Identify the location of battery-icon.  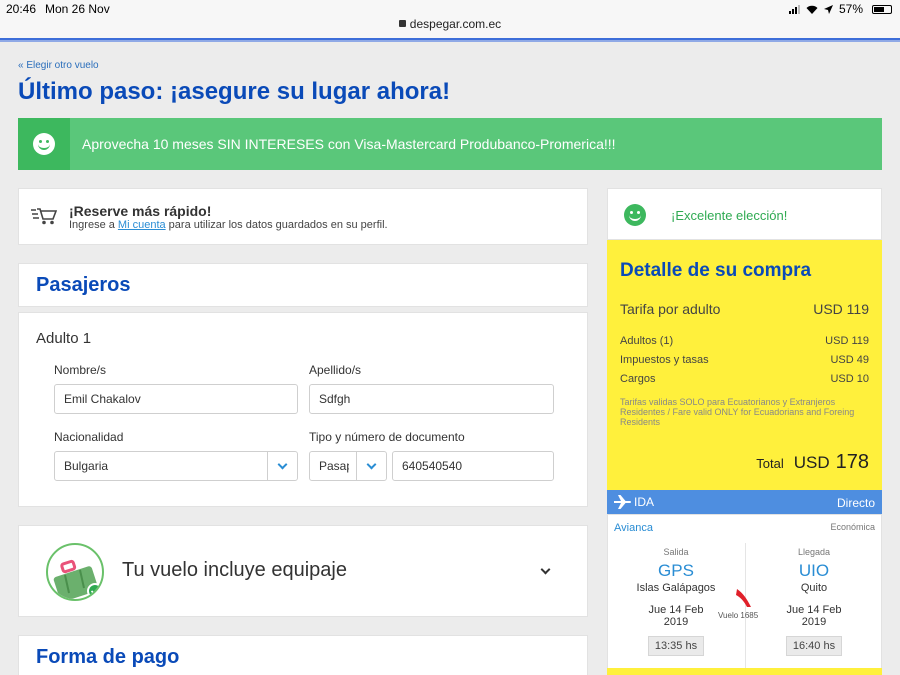
(882, 9).